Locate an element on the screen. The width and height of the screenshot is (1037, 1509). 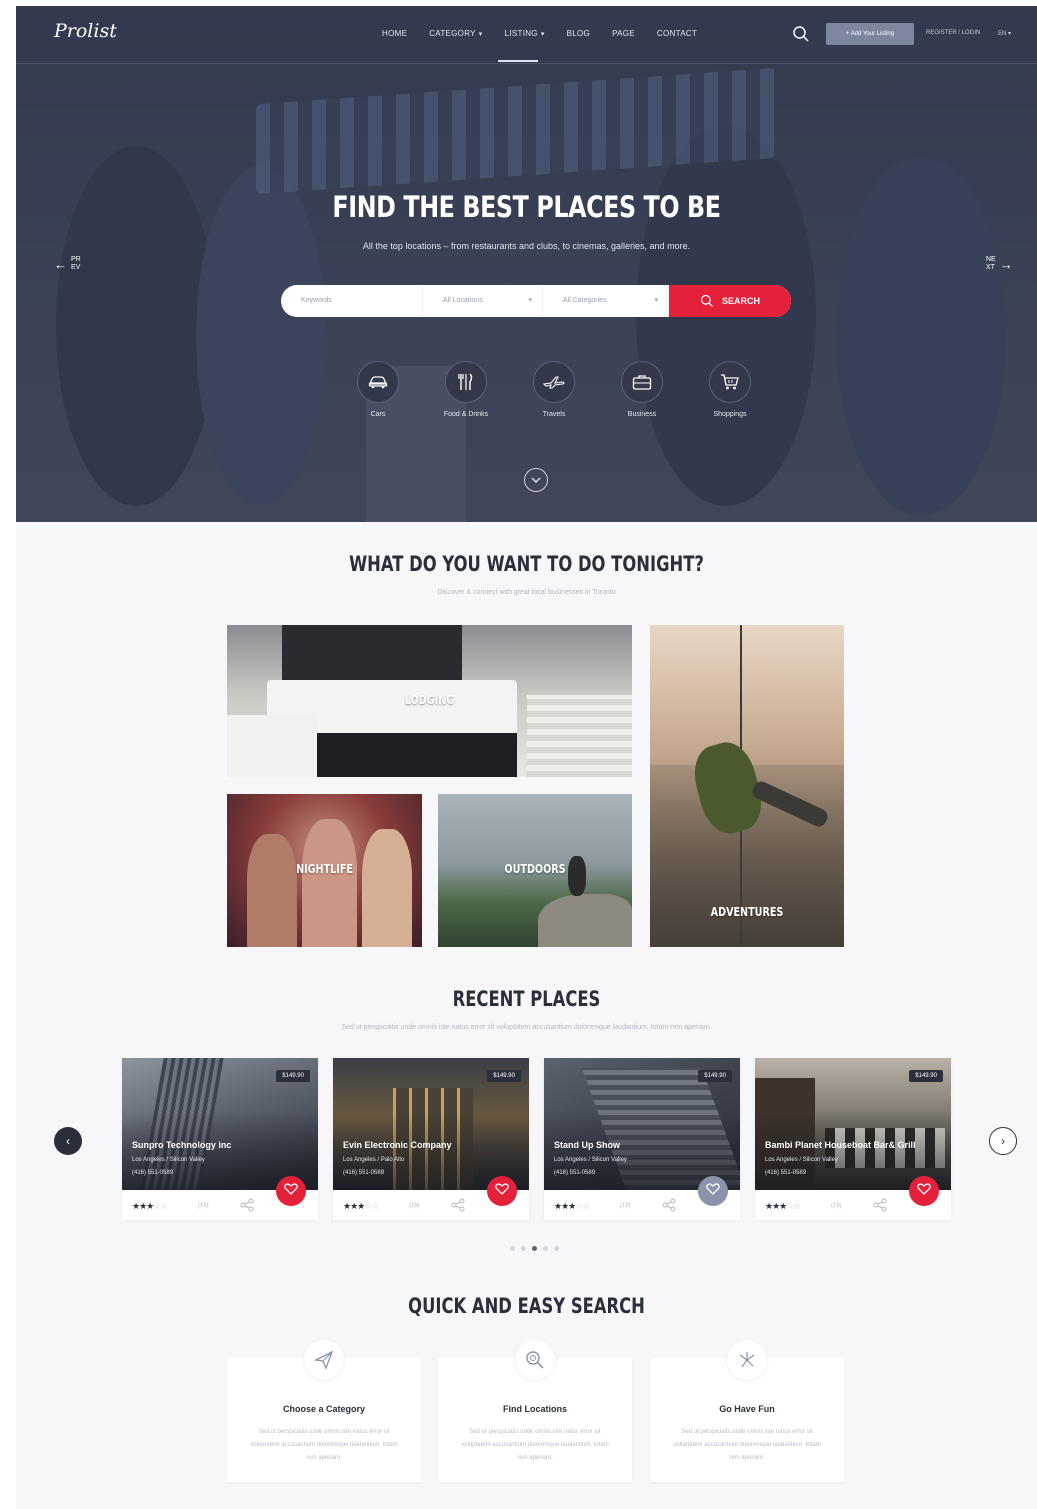
prev-label-line: EV is located at coordinates (76, 267).